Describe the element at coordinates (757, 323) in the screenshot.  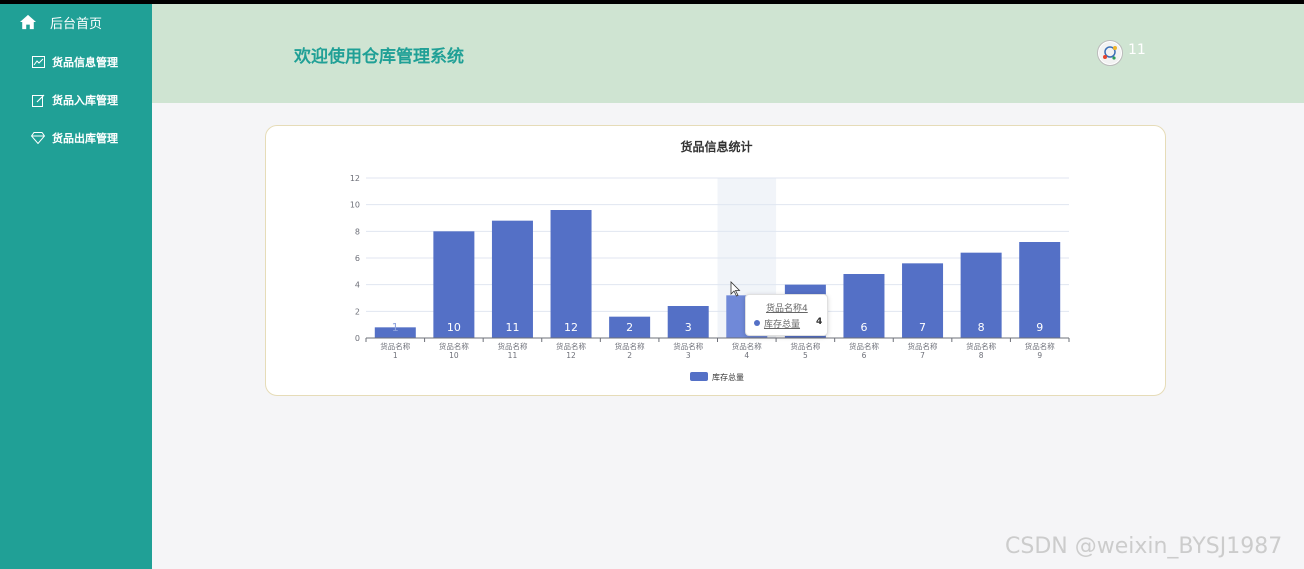
I see `tooltip-series-marker` at that location.